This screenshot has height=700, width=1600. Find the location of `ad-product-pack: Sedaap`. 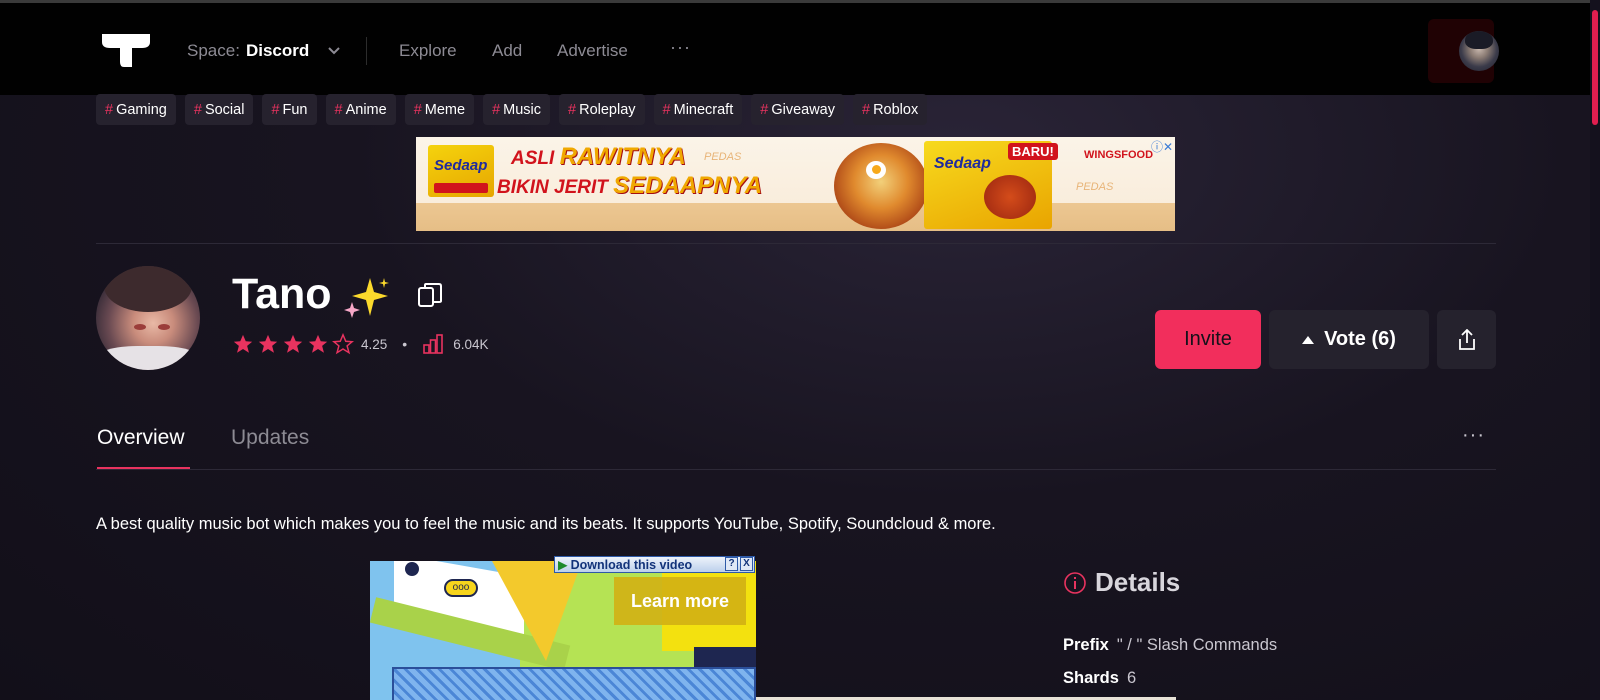

ad-product-pack: Sedaap is located at coordinates (461, 171).